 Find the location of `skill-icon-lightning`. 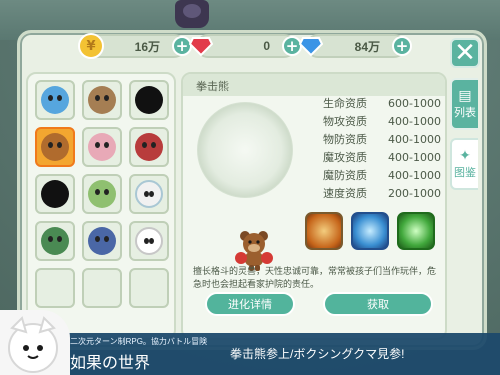

skill-icon-lightning is located at coordinates (370, 231).